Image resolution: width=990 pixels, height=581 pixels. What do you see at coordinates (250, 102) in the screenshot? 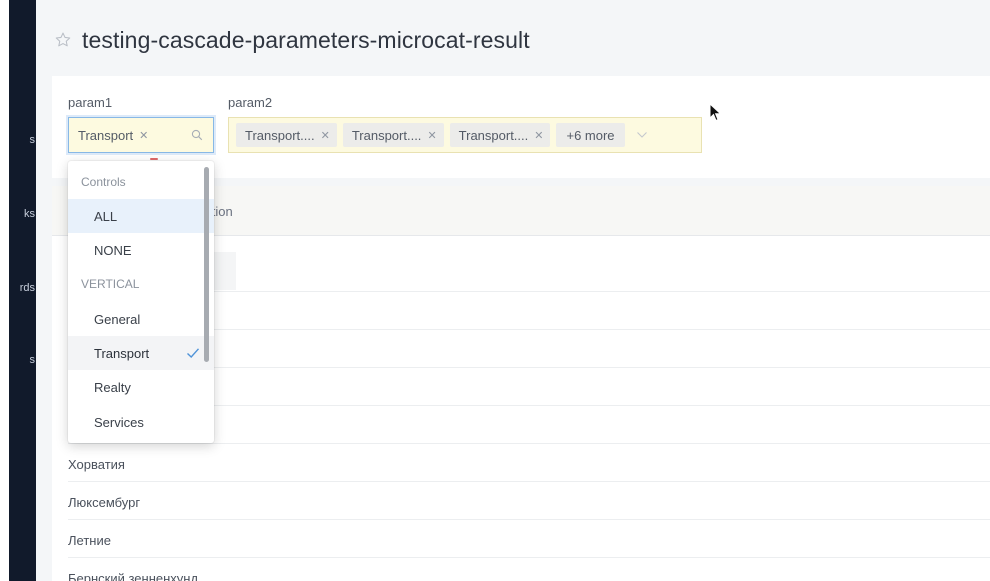
I see `param2-label: param2` at bounding box center [250, 102].